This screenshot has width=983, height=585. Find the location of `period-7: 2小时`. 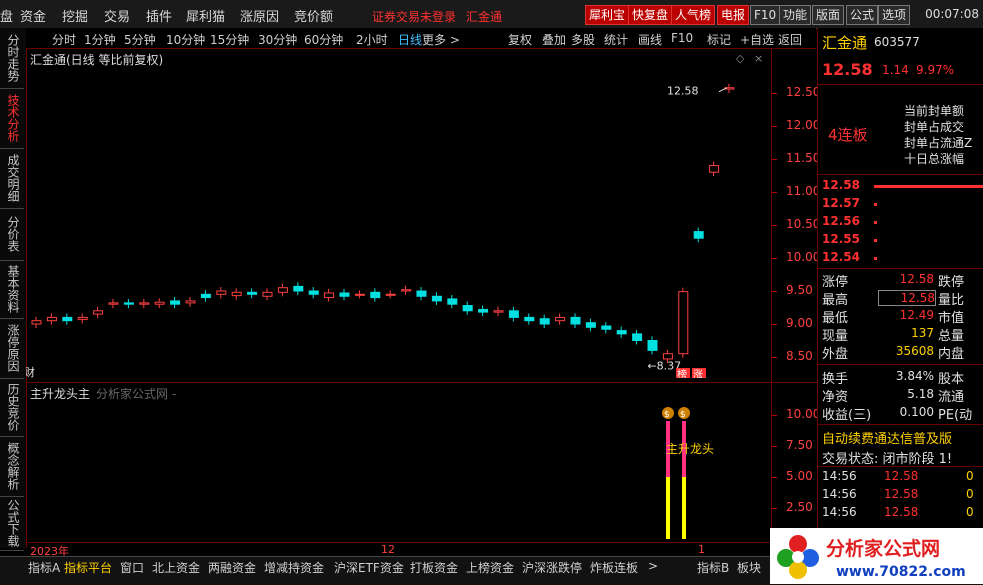

period-7: 2小时 is located at coordinates (372, 39).